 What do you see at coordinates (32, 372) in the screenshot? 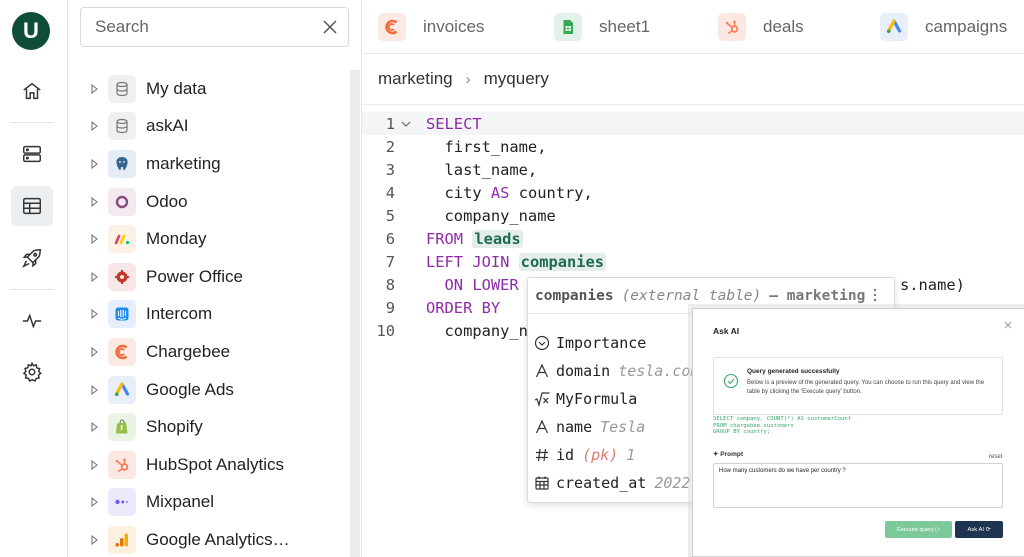
I see `settings-button` at bounding box center [32, 372].